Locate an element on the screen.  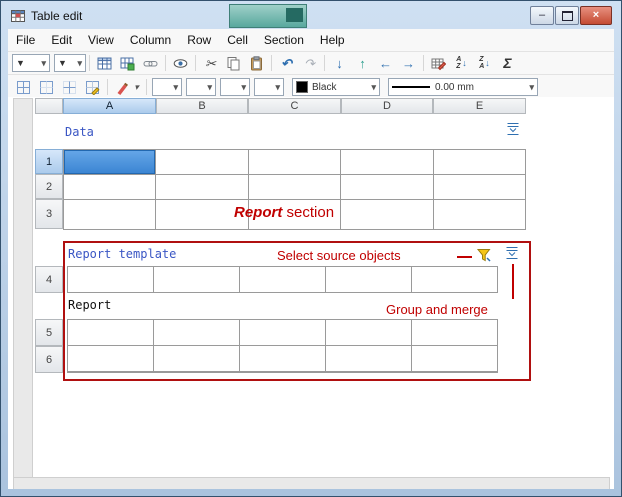
toolbar-combo-1: ▾ is located at coordinates (167, 87).